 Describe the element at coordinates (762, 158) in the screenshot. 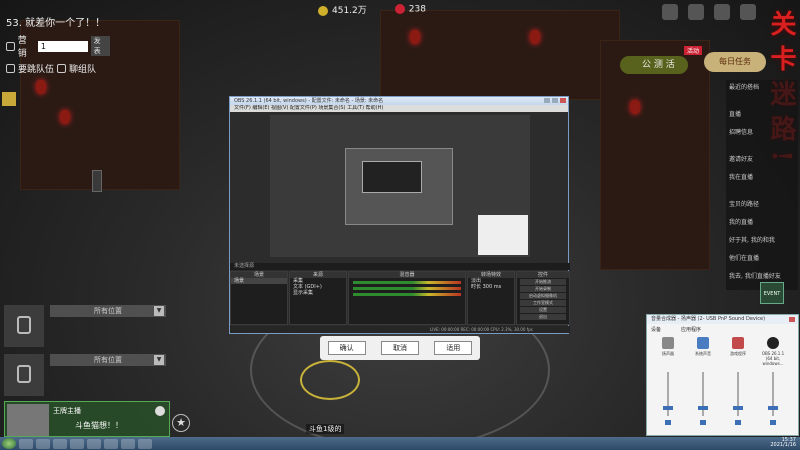

I see `task-item: 邀请好友` at that location.